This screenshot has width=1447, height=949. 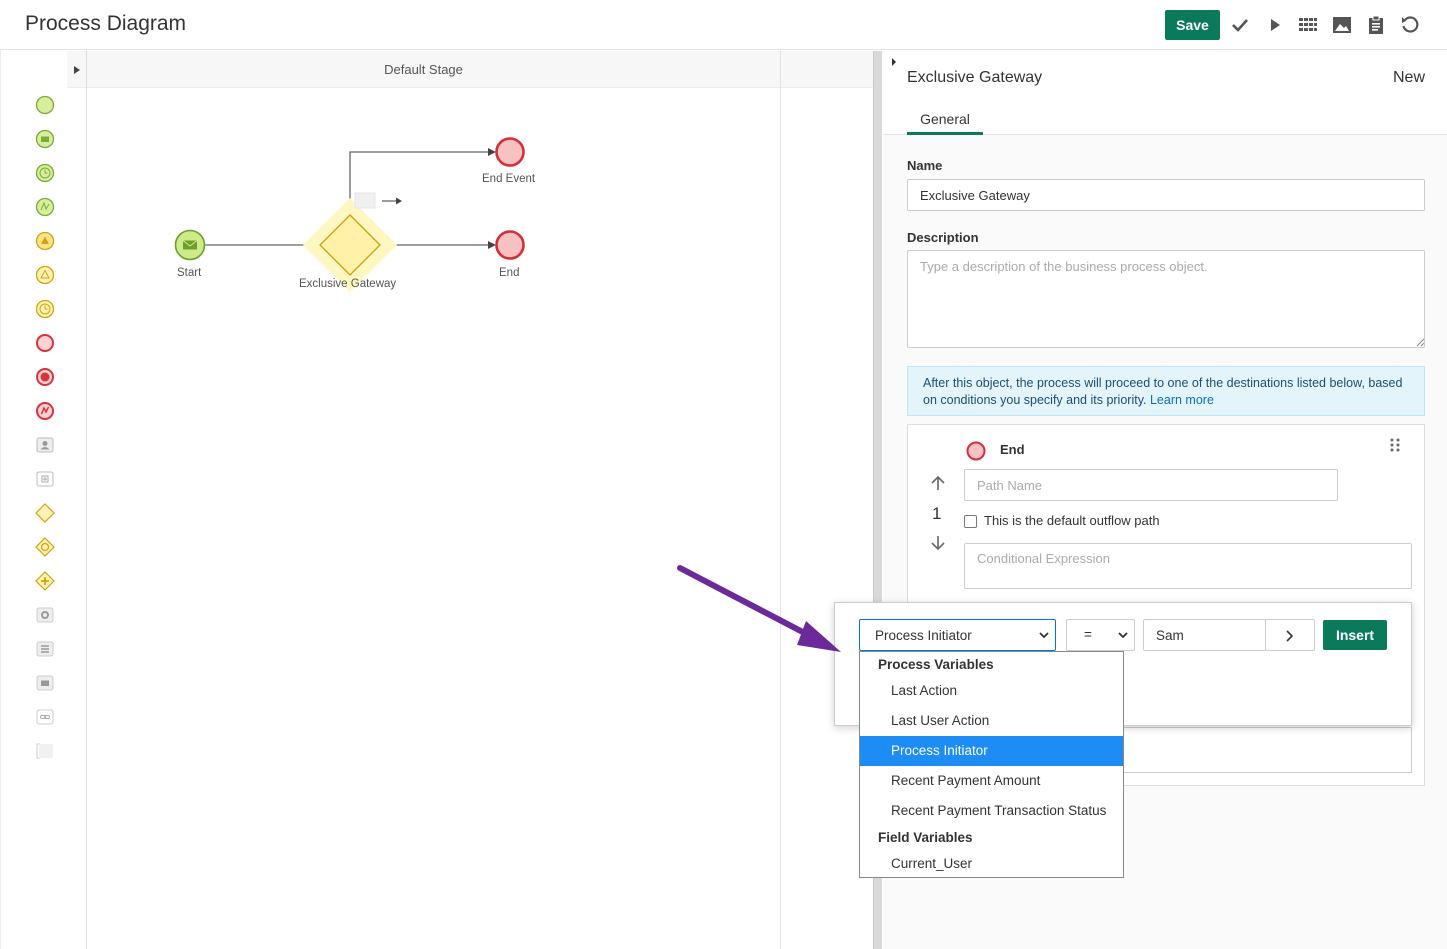 I want to click on default-path-label: This is the default outflow path, so click(x=1072, y=520).